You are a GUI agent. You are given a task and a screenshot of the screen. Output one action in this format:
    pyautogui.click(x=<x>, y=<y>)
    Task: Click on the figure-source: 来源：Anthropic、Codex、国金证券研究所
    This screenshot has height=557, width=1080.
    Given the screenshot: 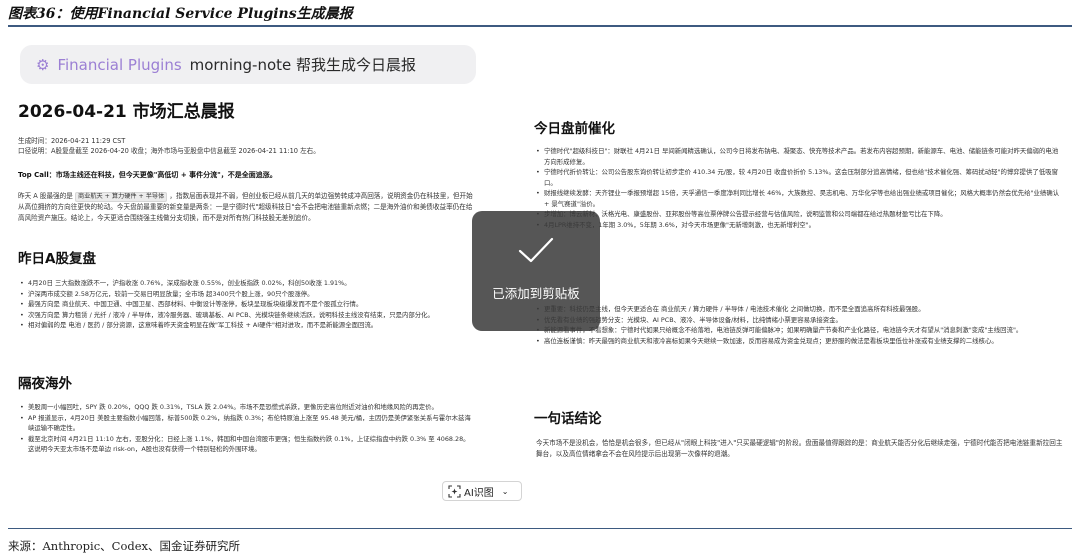 What is the action you would take?
    pyautogui.click(x=124, y=546)
    